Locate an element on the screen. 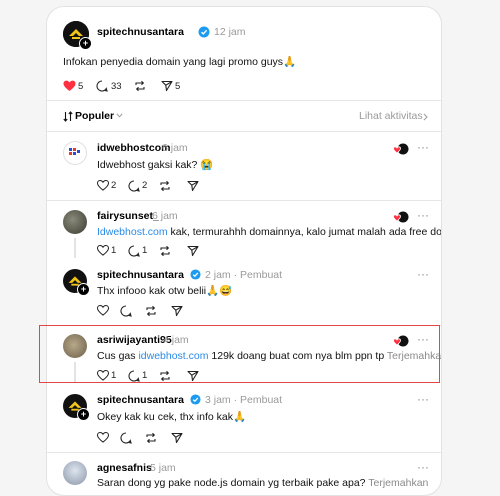 The height and width of the screenshot is (496, 500). comment-count: 1 is located at coordinates (145, 250).